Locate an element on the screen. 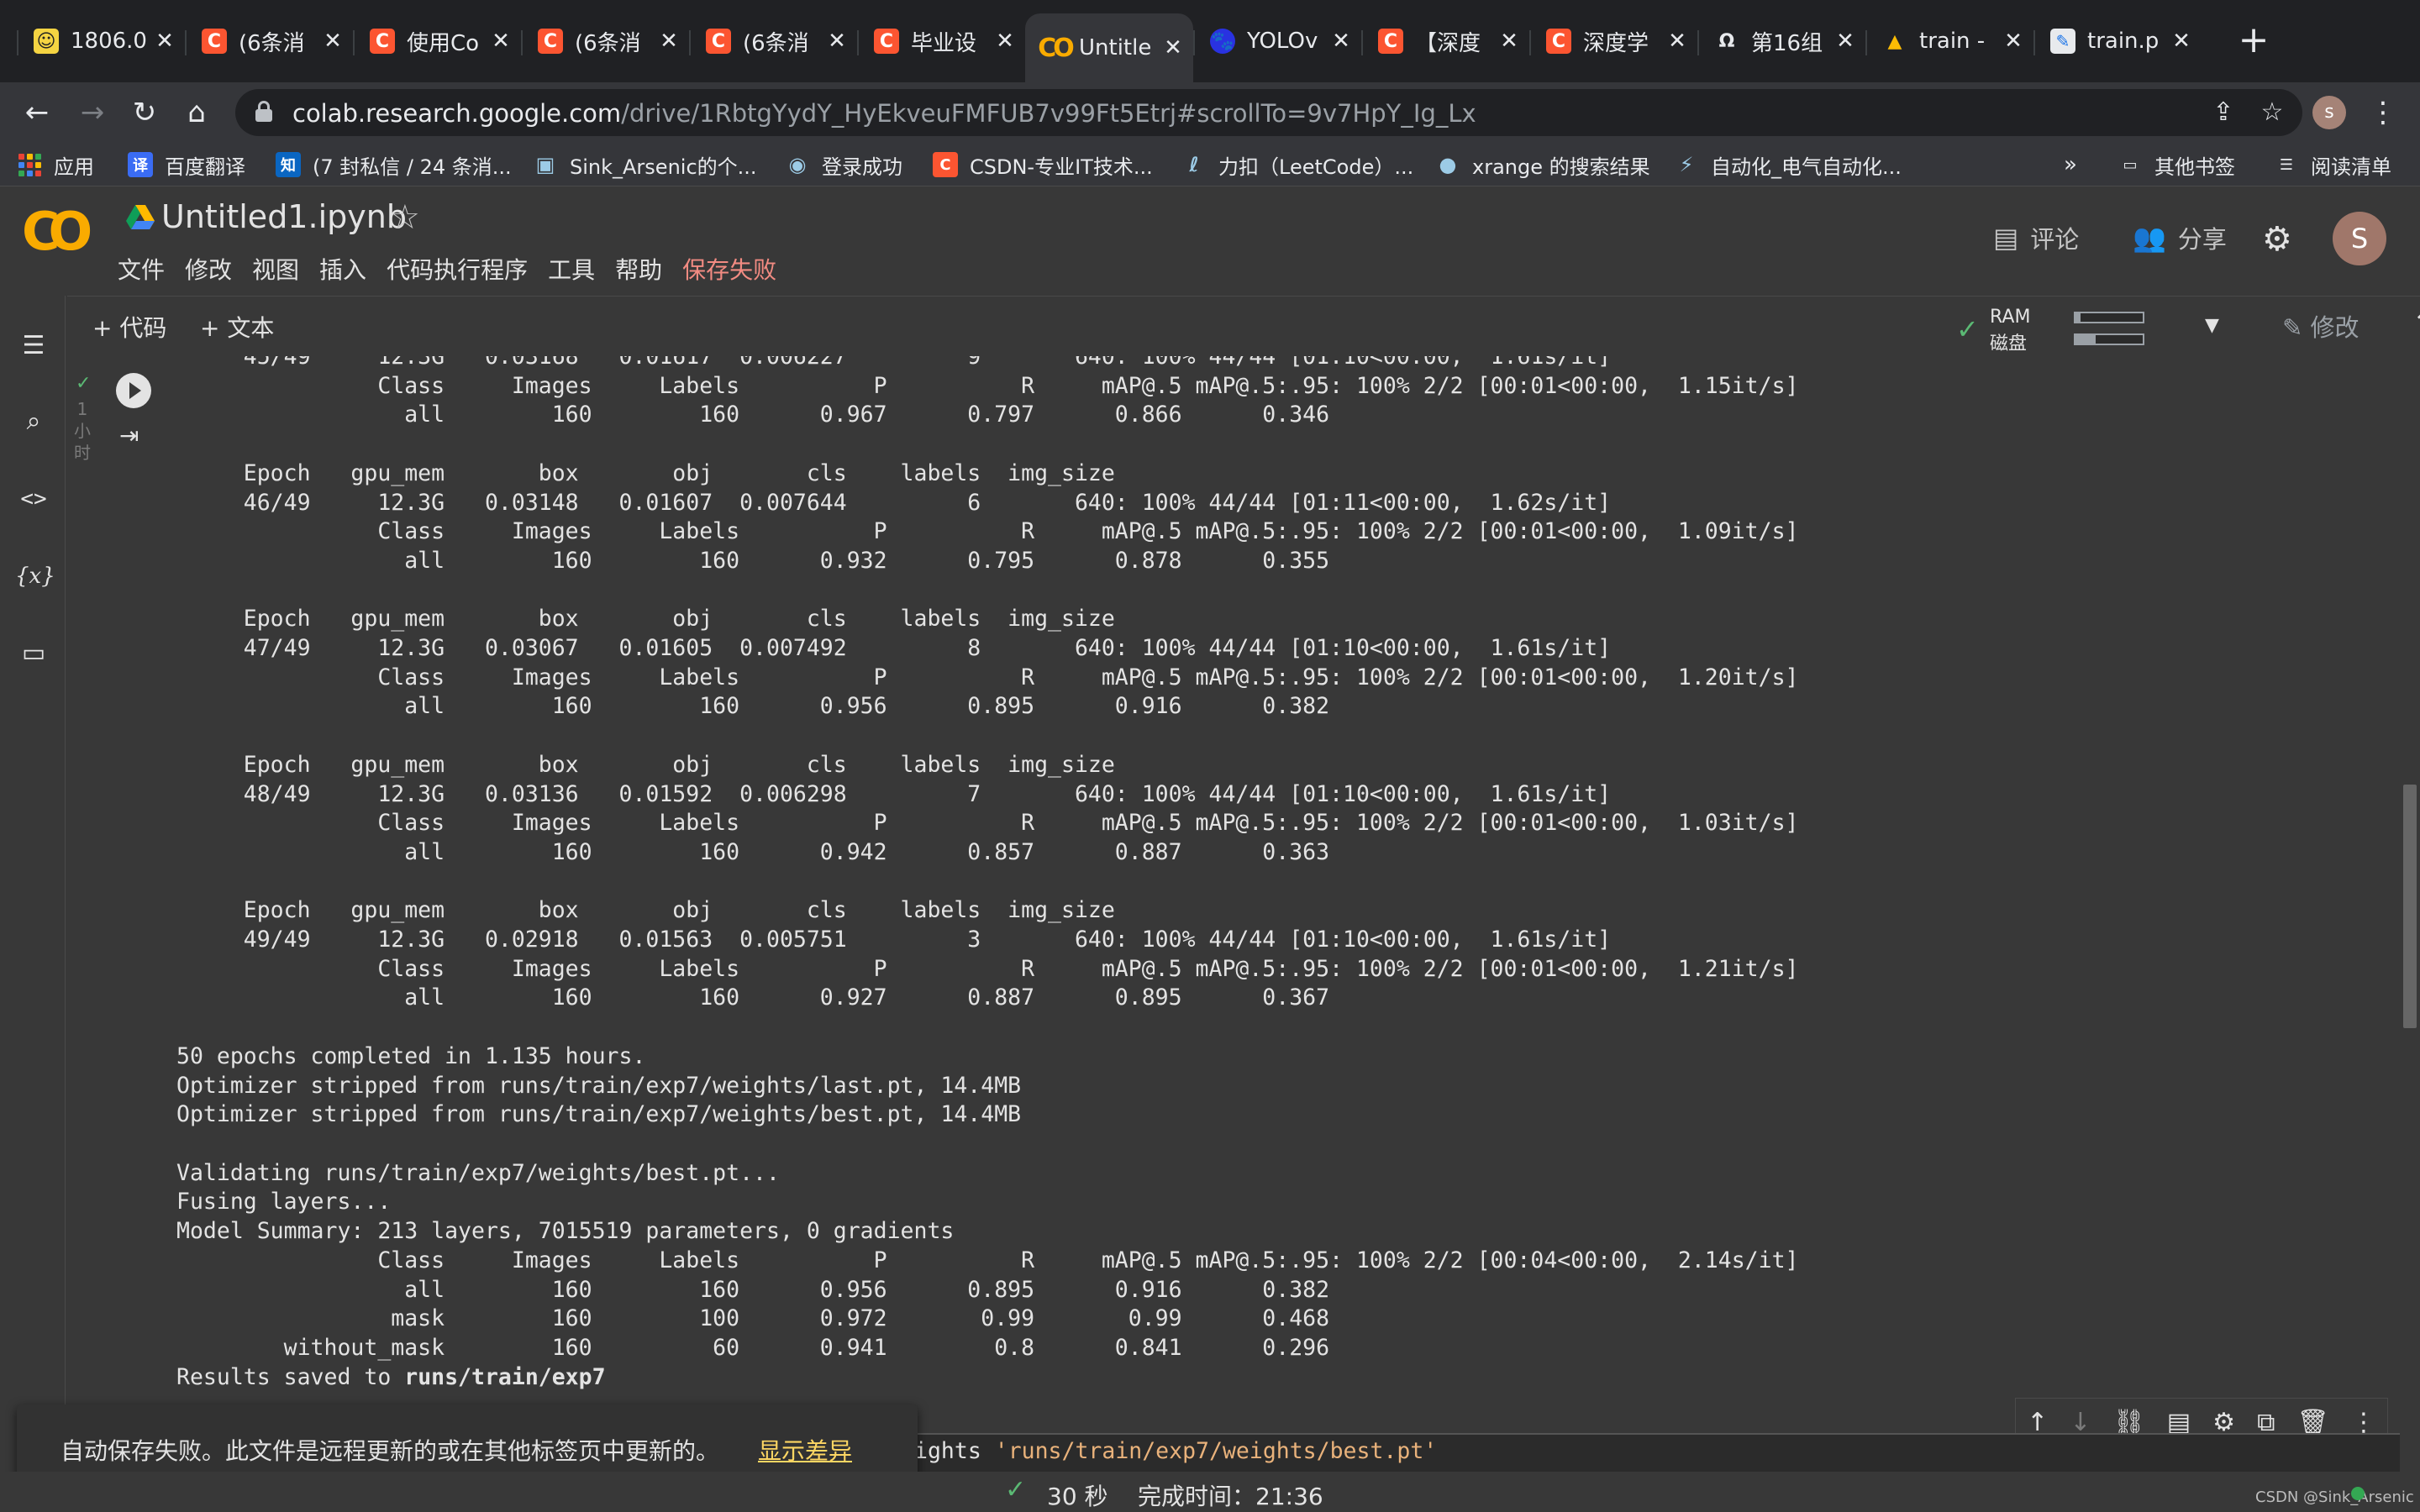 The height and width of the screenshot is (1512, 2420). comment-button: ▤ 评论 is located at coordinates (2036, 237).